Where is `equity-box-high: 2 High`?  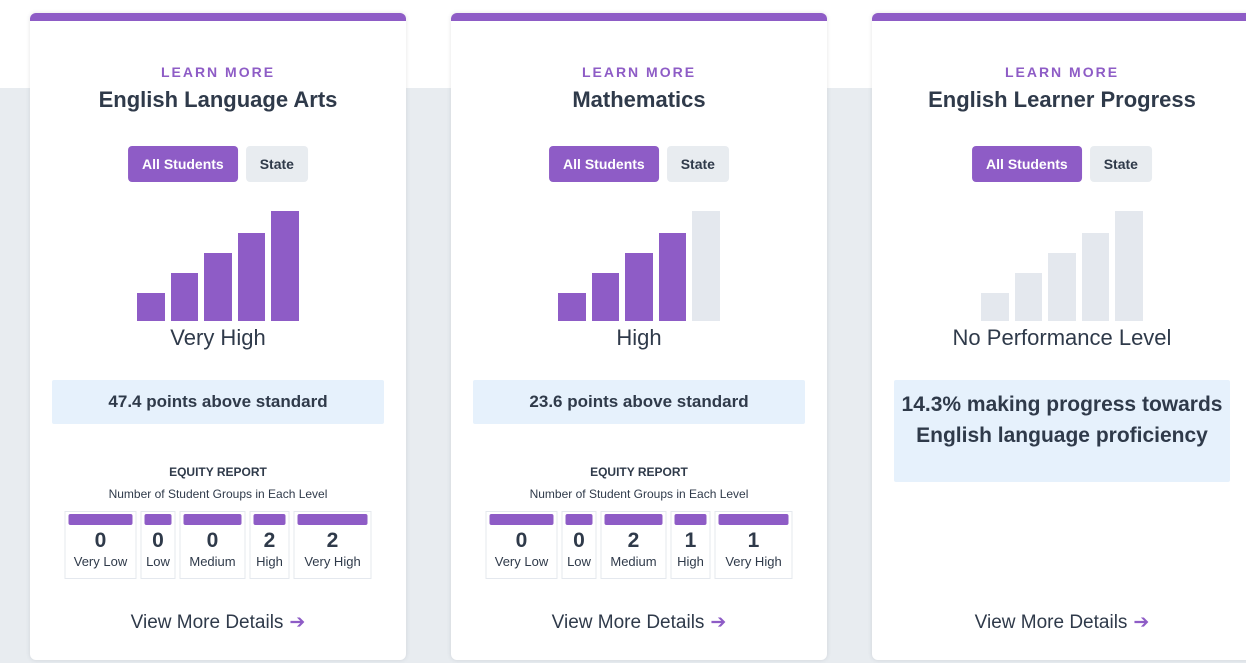 equity-box-high: 2 High is located at coordinates (269, 545).